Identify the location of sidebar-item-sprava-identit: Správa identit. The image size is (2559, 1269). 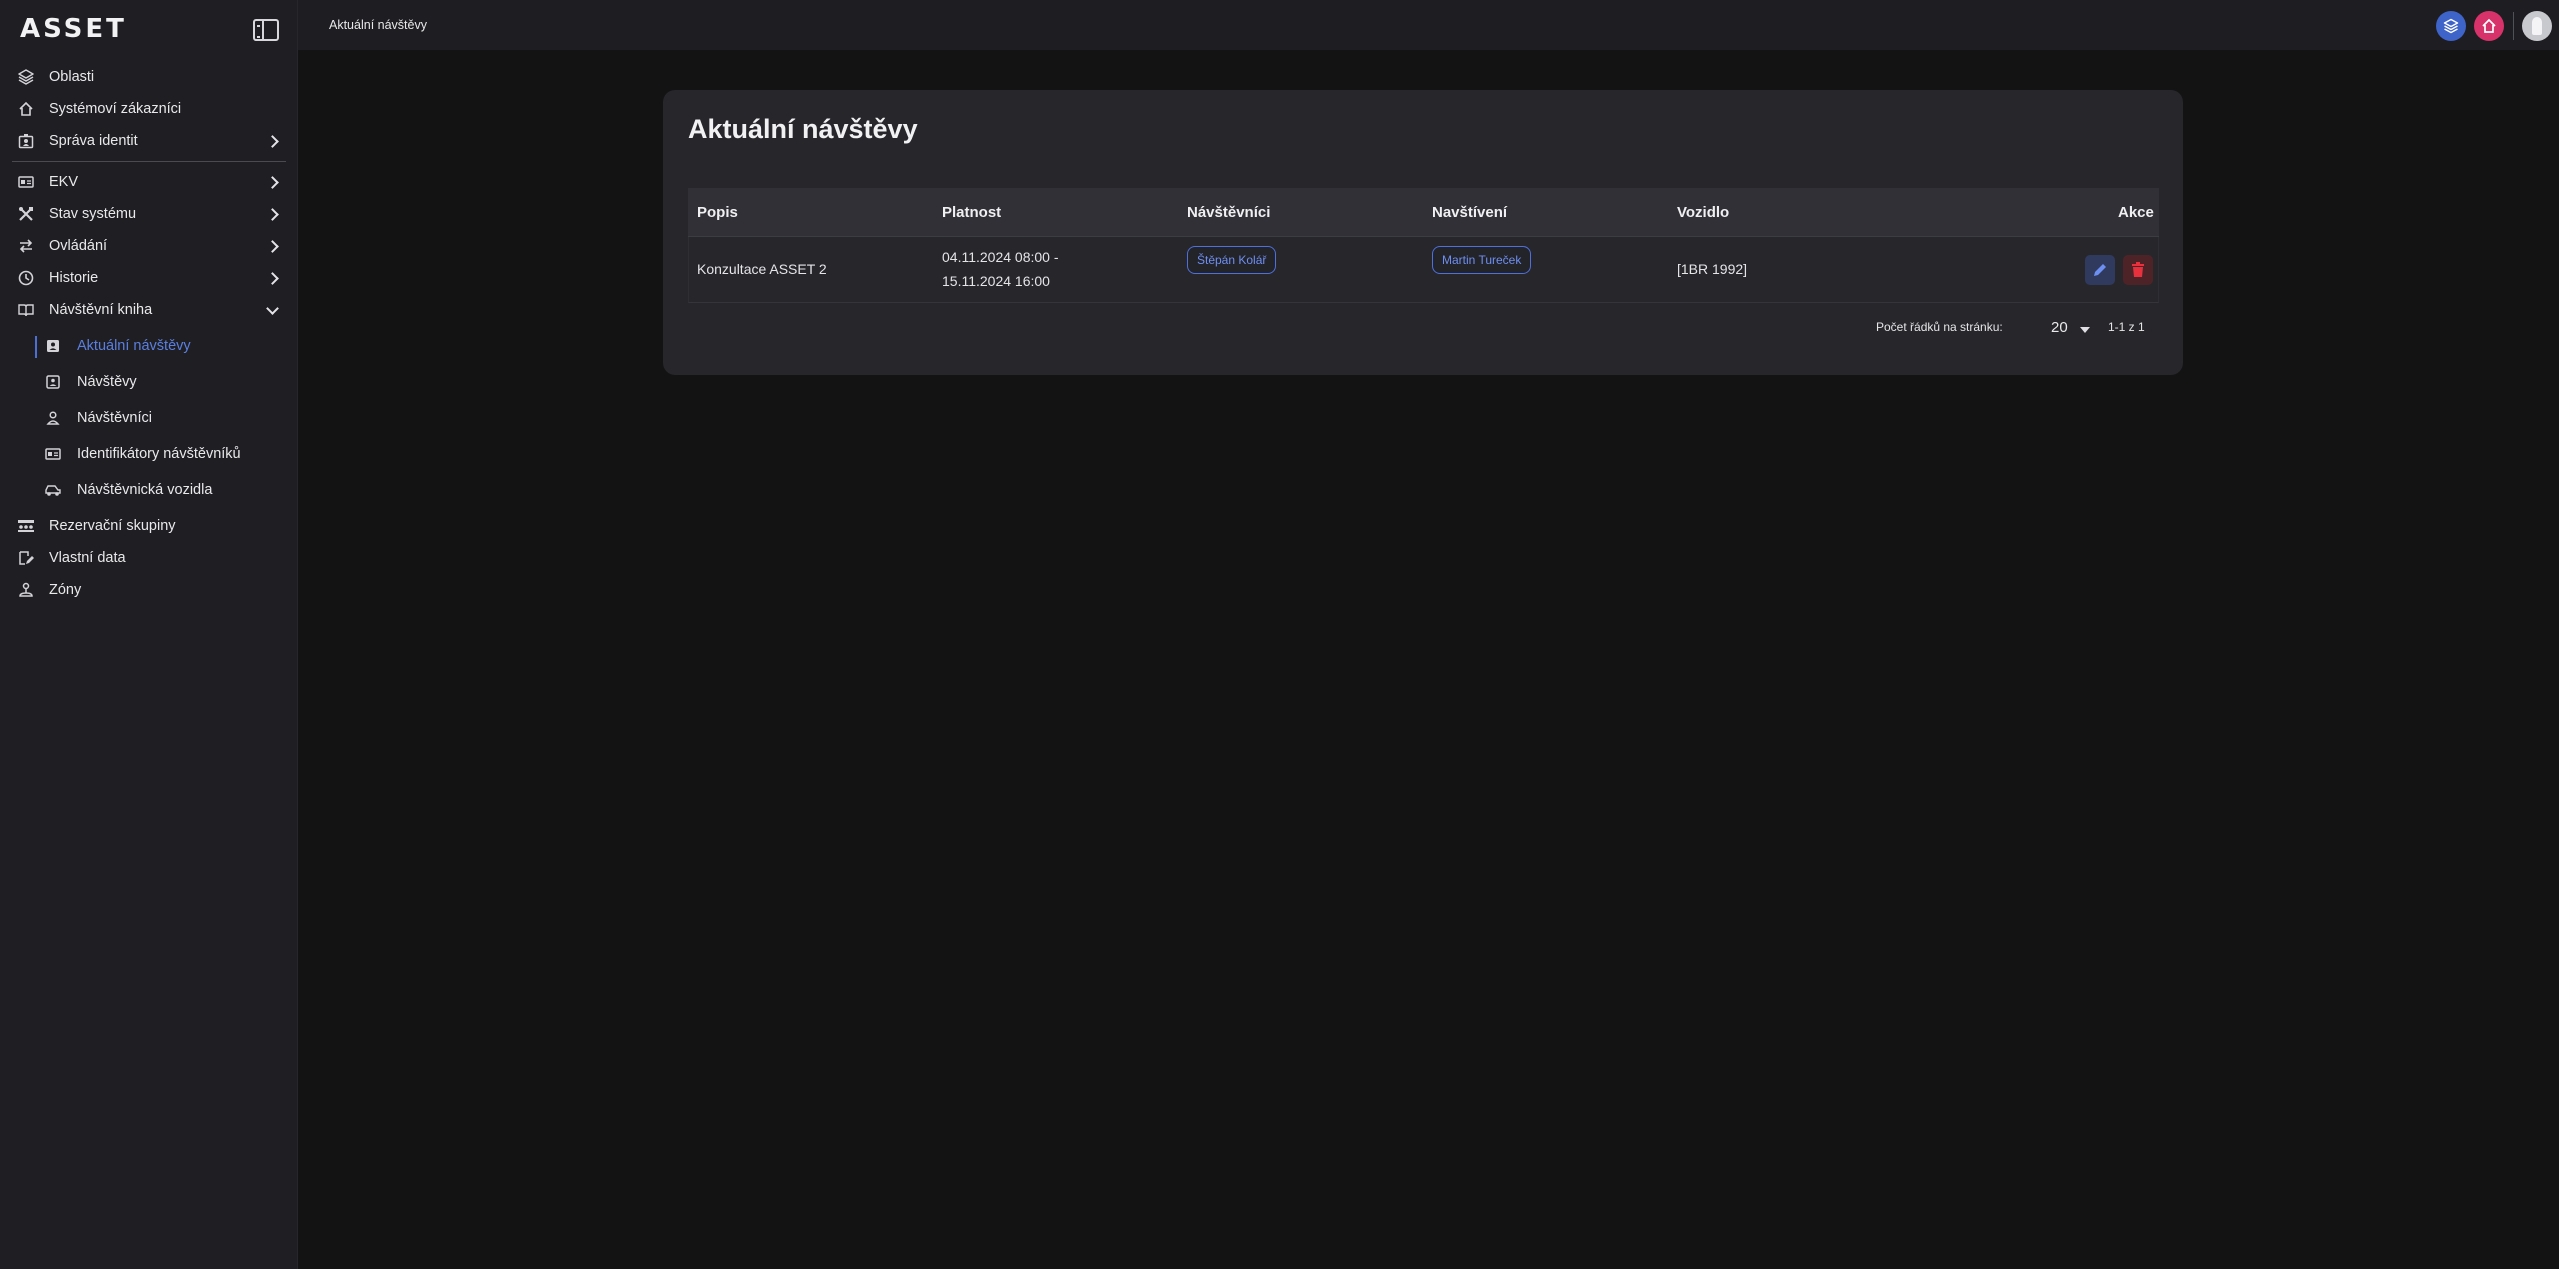
(149, 141).